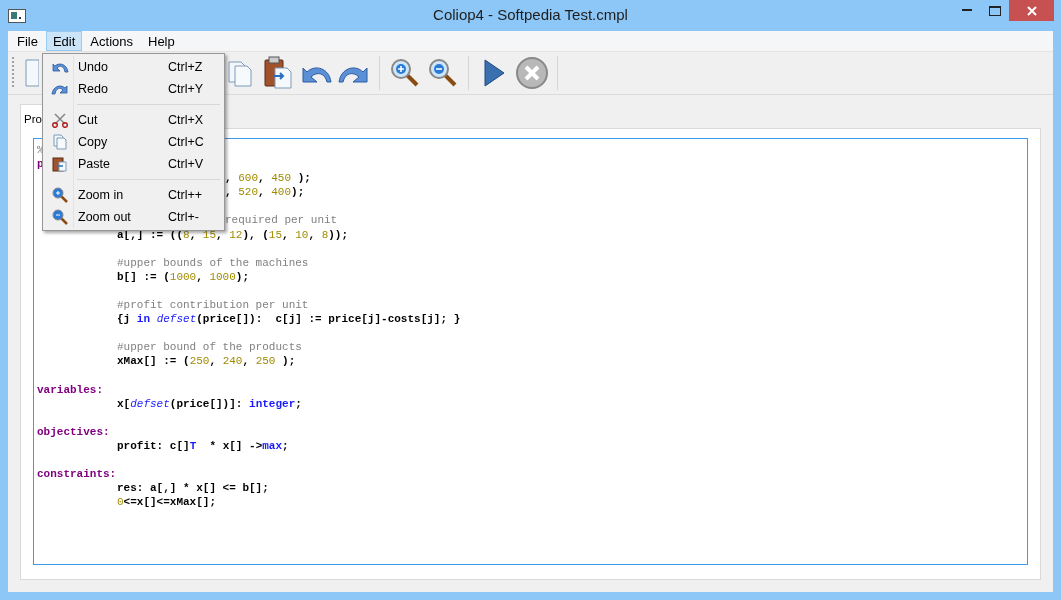  I want to click on stop-icon, so click(532, 73).